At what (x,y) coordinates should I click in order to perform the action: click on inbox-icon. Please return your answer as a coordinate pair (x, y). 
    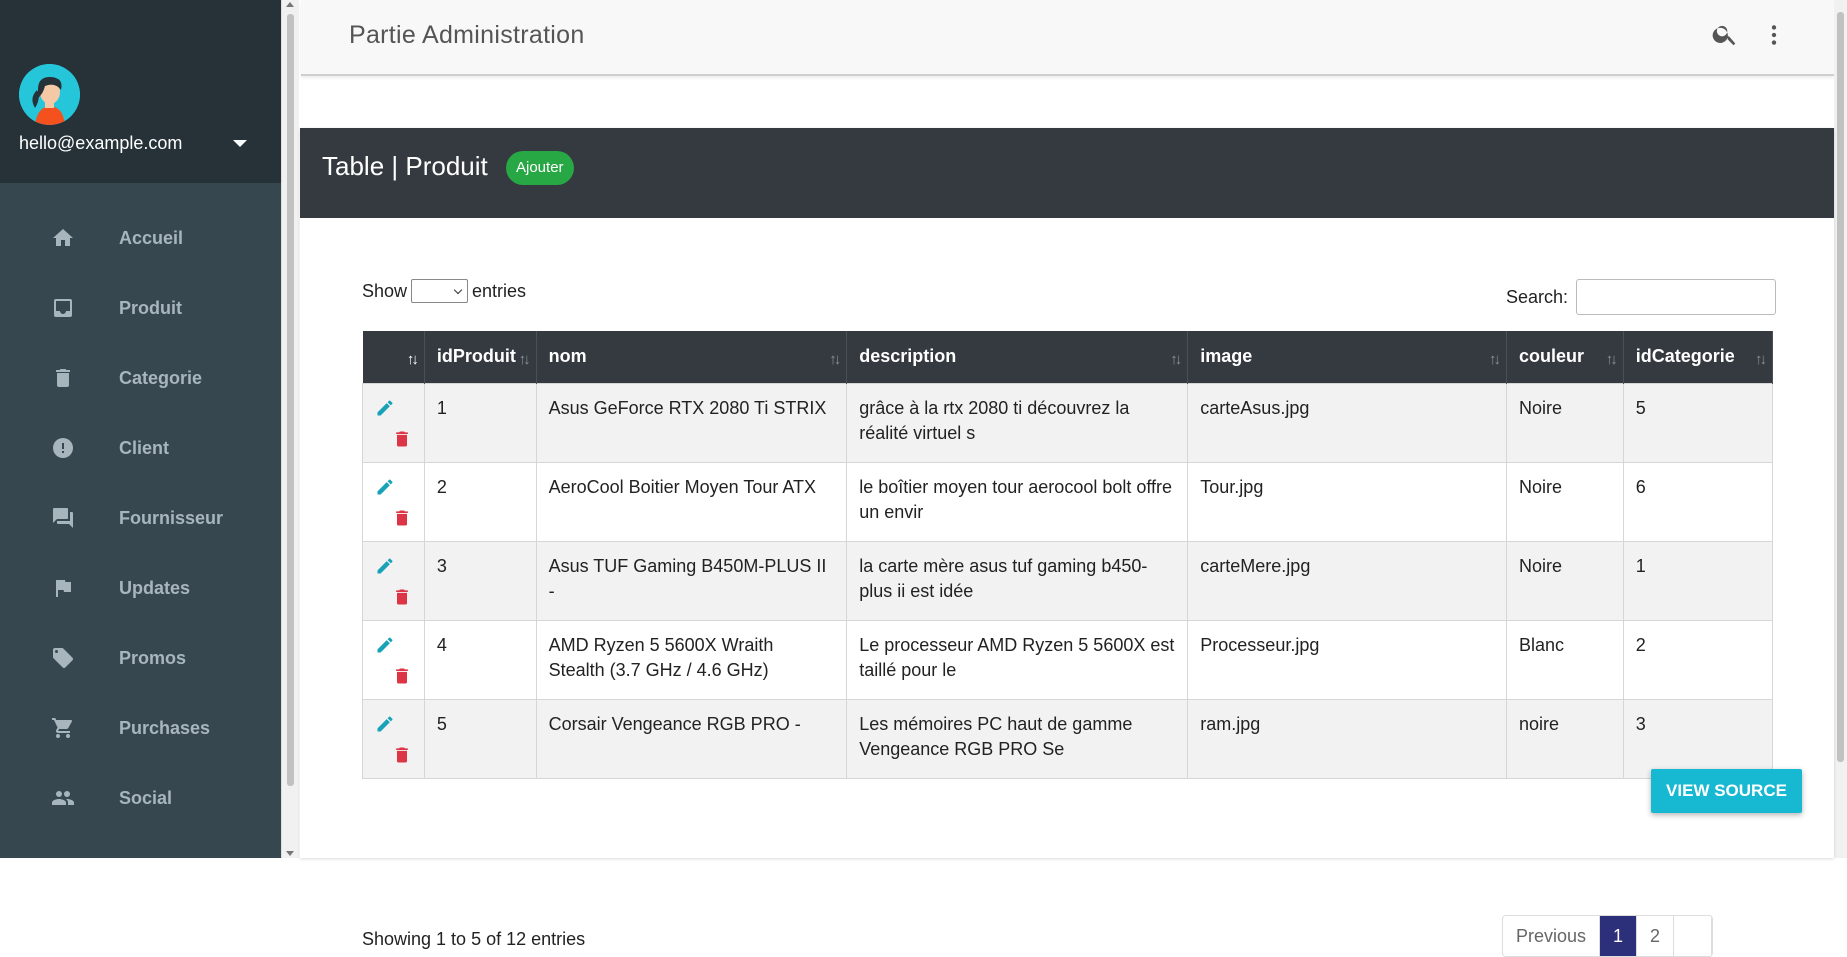
    Looking at the image, I should click on (63, 308).